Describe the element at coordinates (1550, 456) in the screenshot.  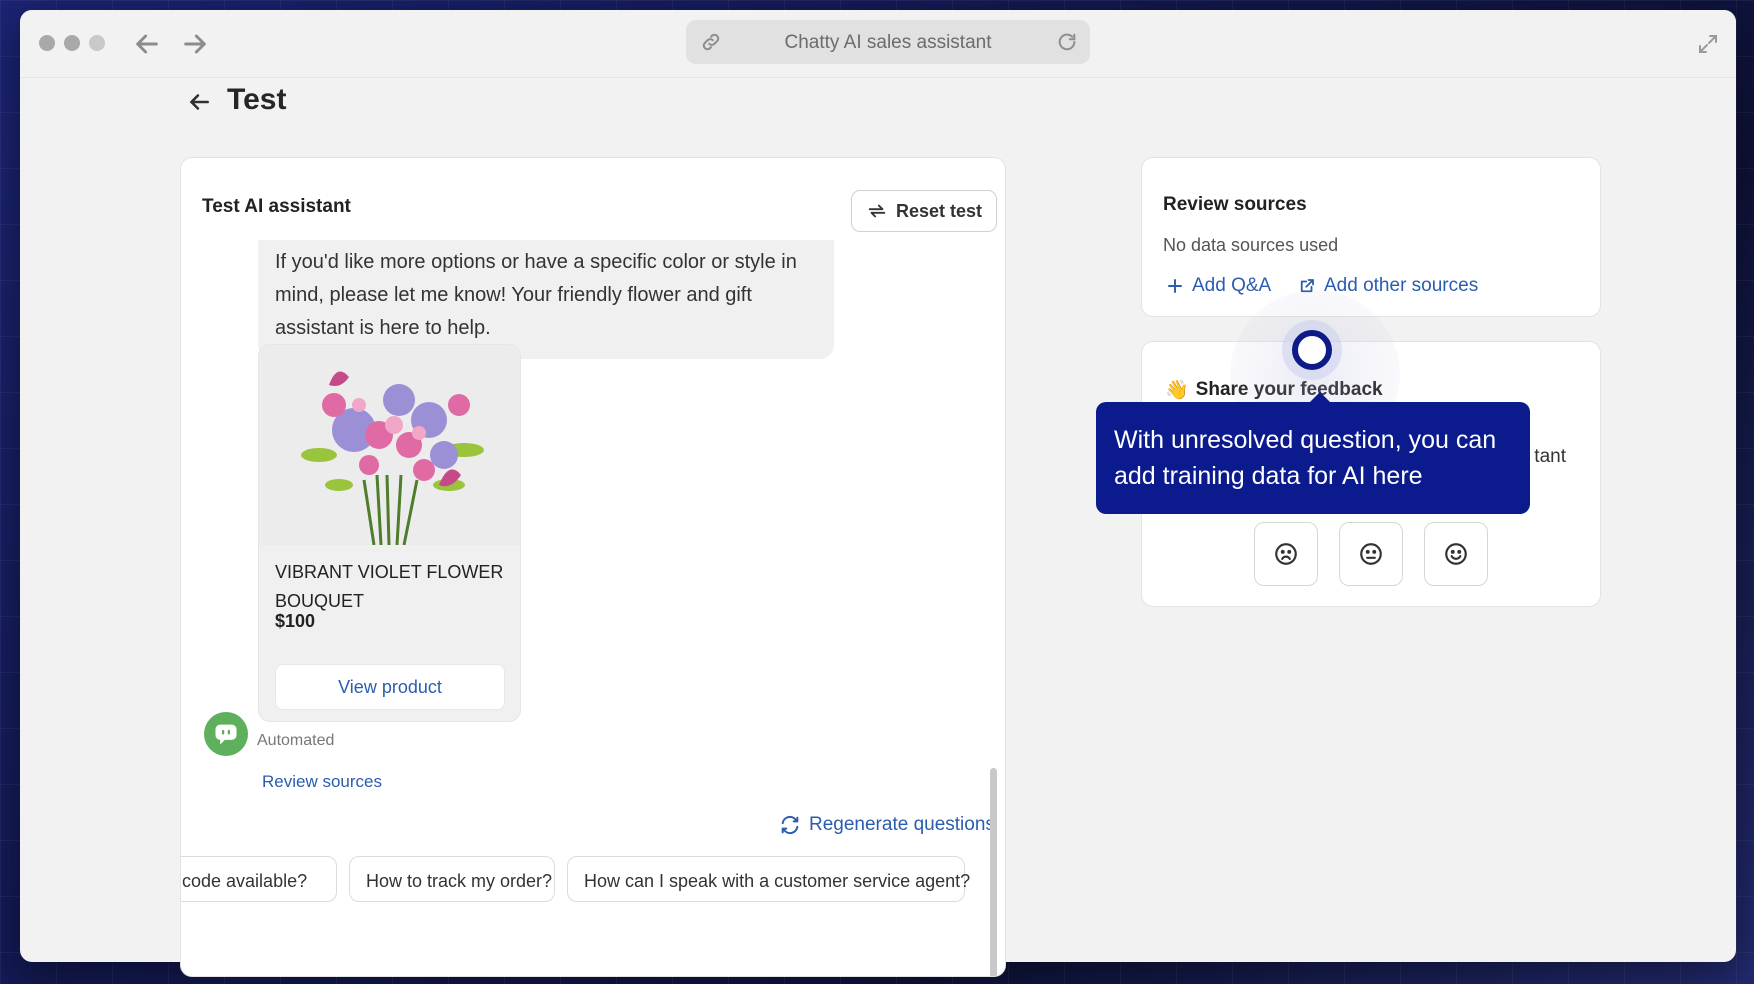
I see `feedback-subtext: tant` at that location.